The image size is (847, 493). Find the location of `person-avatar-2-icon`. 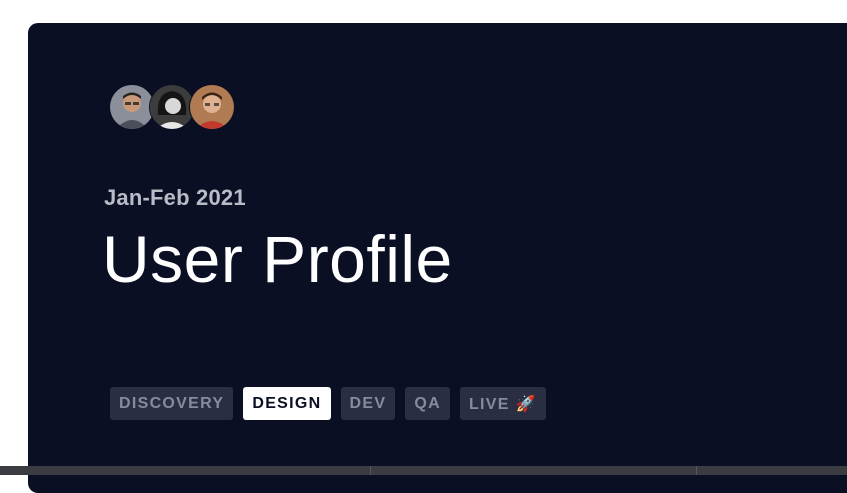

person-avatar-2-icon is located at coordinates (172, 107).